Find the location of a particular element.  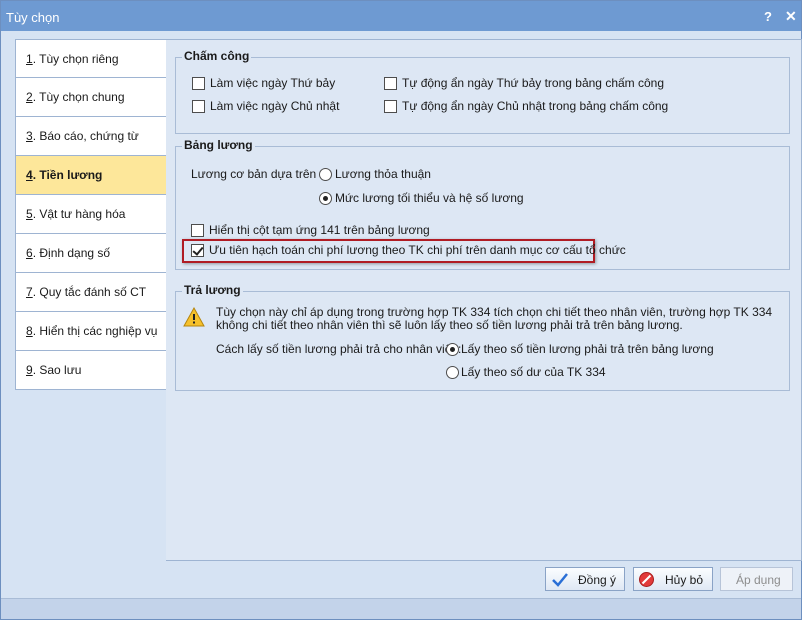

lay-theo-so-du-radio is located at coordinates (452, 372).